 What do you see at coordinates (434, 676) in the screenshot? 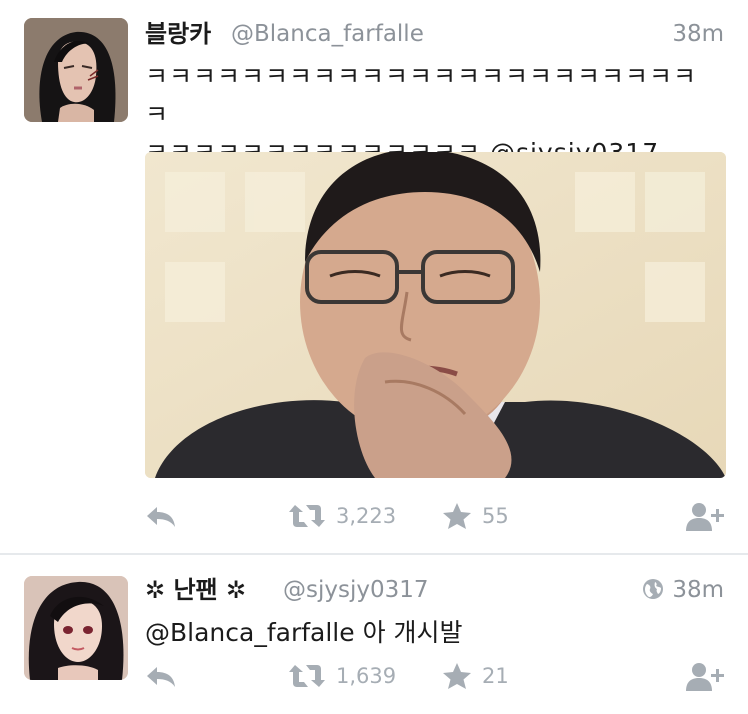
I see `tweet-actions: 1,639 21` at bounding box center [434, 676].